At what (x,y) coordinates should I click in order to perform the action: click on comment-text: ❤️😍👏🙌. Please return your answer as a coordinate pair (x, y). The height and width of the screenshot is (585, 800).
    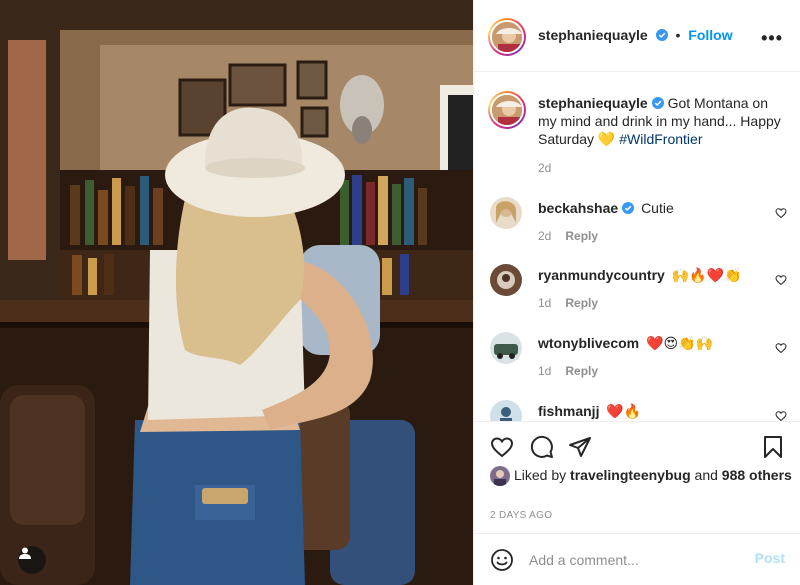
    Looking at the image, I should click on (679, 343).